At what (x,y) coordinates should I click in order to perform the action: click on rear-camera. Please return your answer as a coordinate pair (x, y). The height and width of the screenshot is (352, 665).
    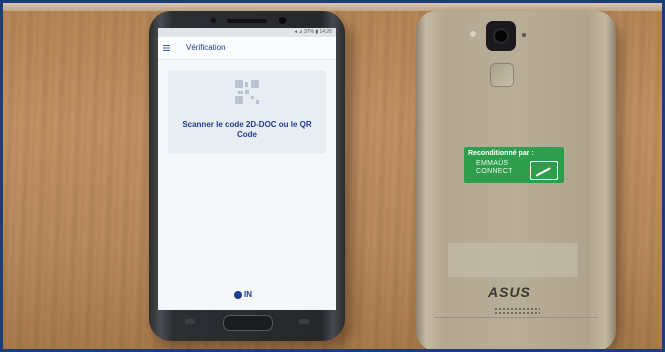
    Looking at the image, I should click on (501, 36).